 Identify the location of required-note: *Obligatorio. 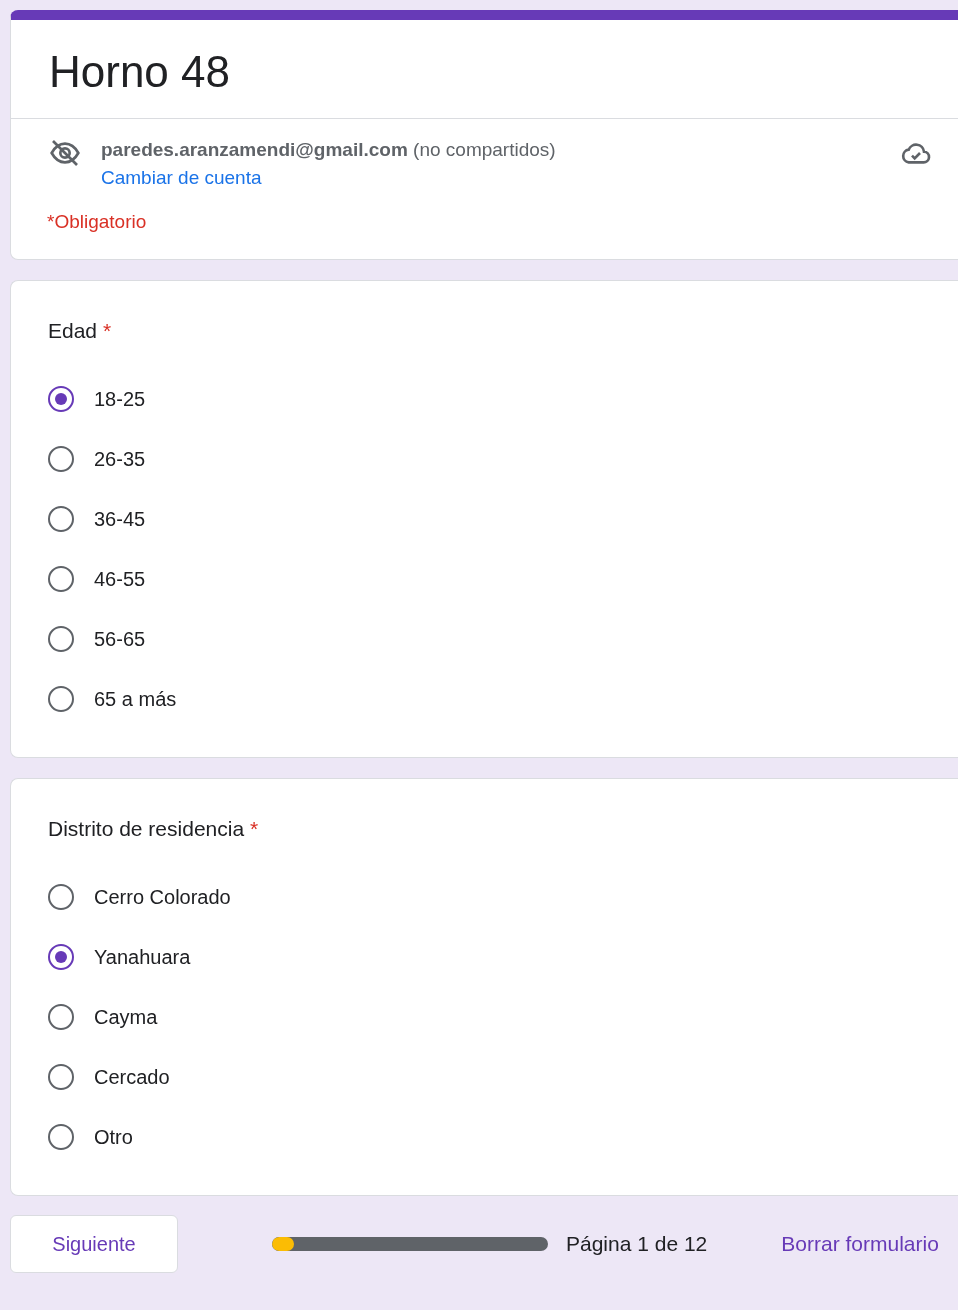
(97, 222).